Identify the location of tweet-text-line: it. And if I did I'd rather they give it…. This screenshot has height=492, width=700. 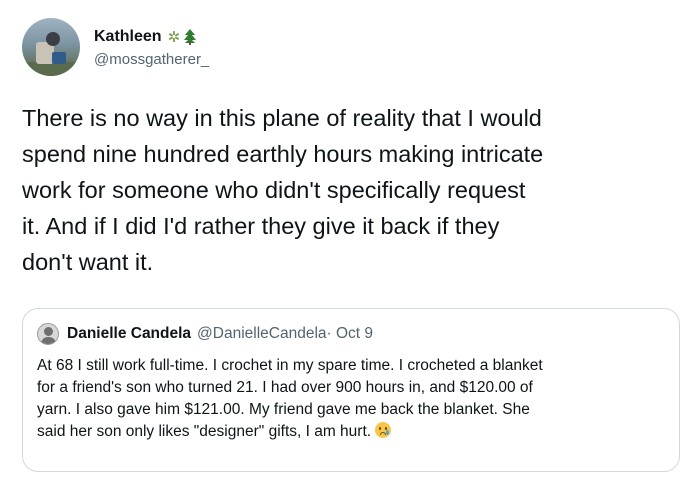
(261, 226).